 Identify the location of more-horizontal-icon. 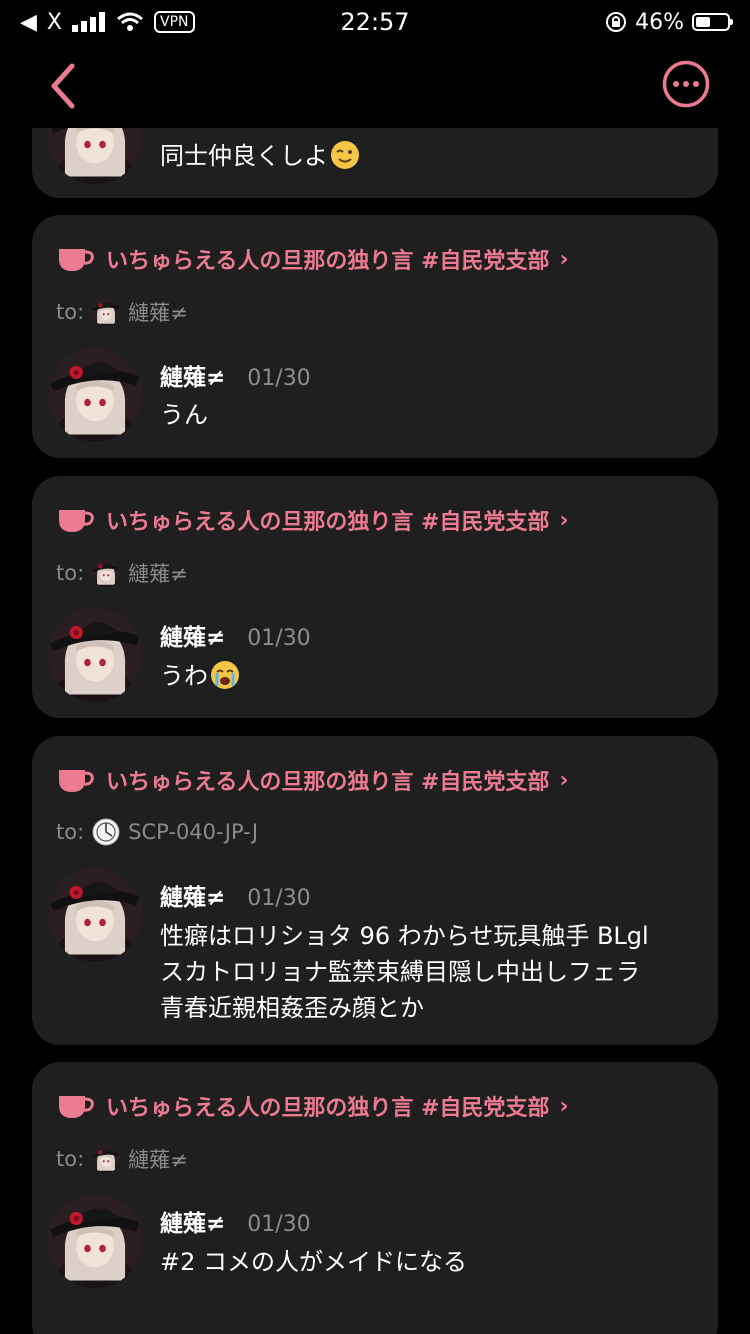
(686, 84).